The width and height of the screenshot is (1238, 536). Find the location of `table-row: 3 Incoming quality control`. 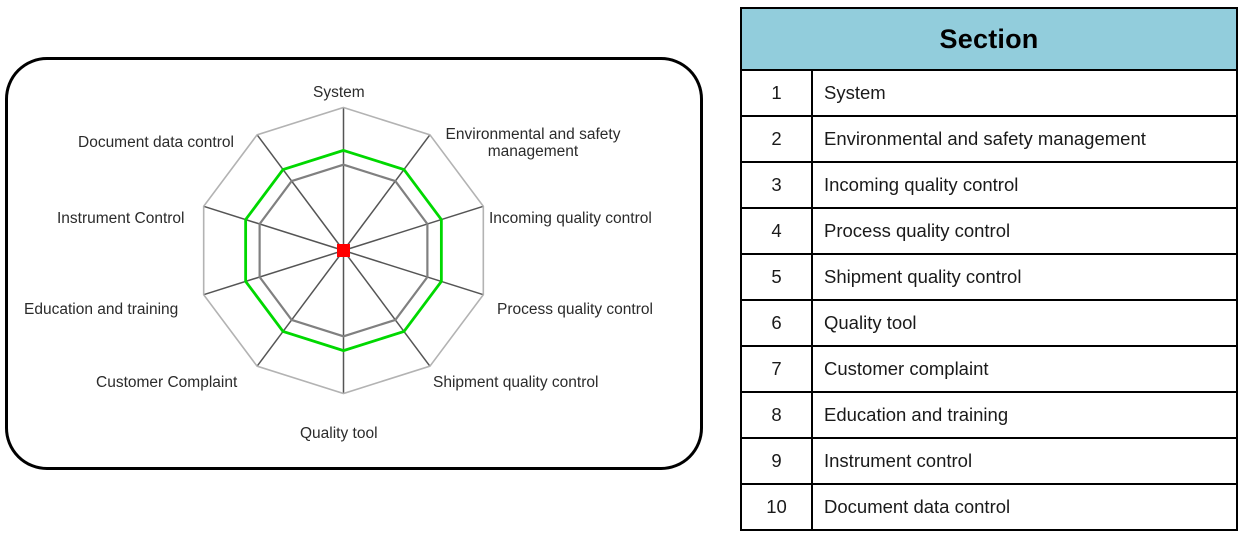

table-row: 3 Incoming quality control is located at coordinates (989, 185).